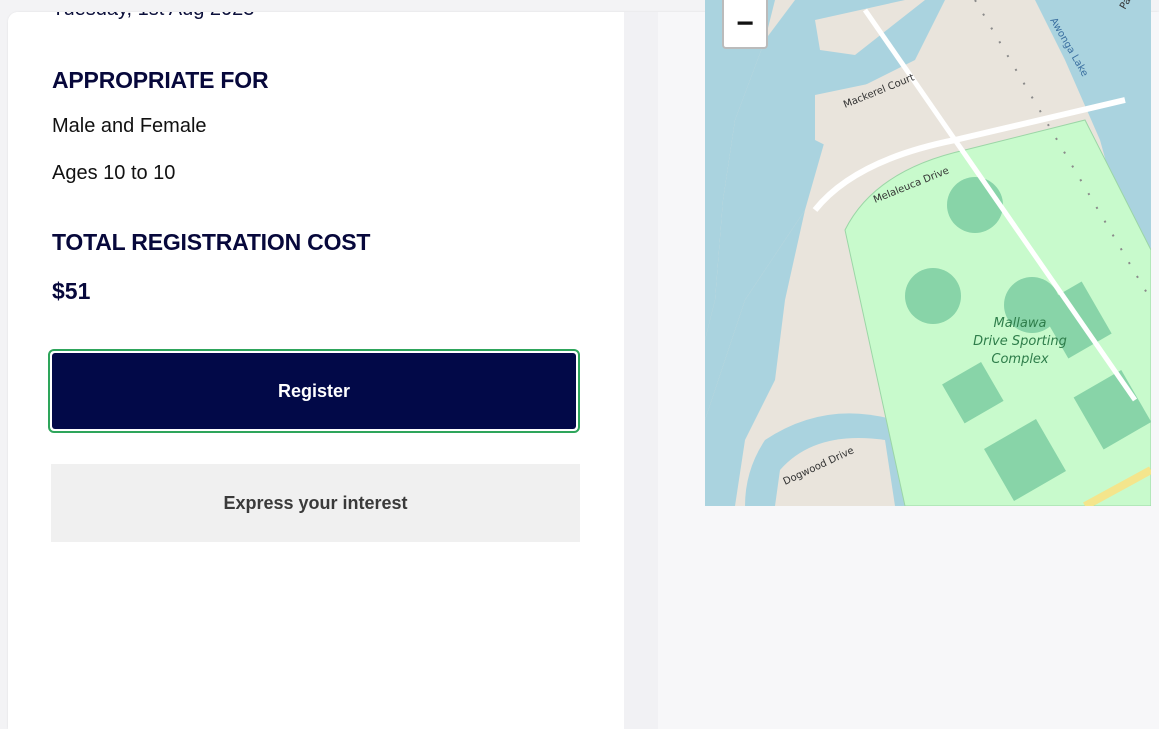  Describe the element at coordinates (1020, 359) in the screenshot. I see `map-label-complex-3: Complex` at that location.